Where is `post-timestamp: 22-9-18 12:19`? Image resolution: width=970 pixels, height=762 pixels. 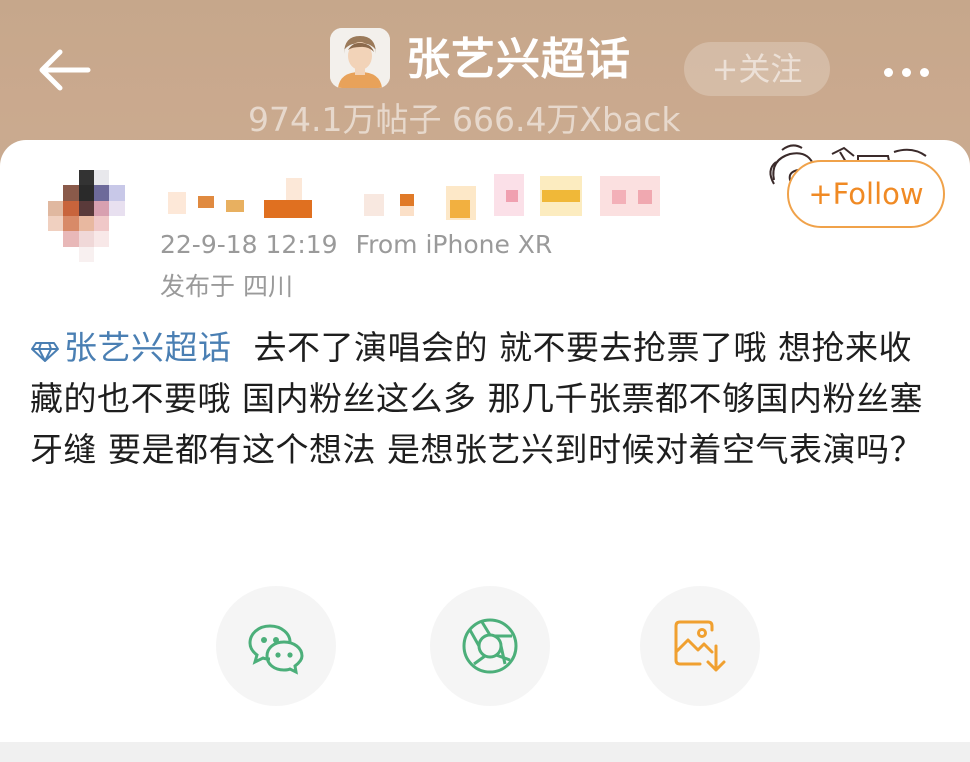
post-timestamp: 22-9-18 12:19 is located at coordinates (249, 244).